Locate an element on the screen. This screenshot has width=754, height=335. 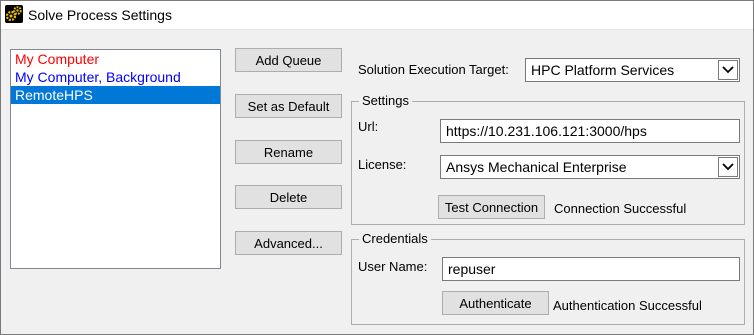
list-item-my-computer-background: My Computer, Background is located at coordinates (115, 77).